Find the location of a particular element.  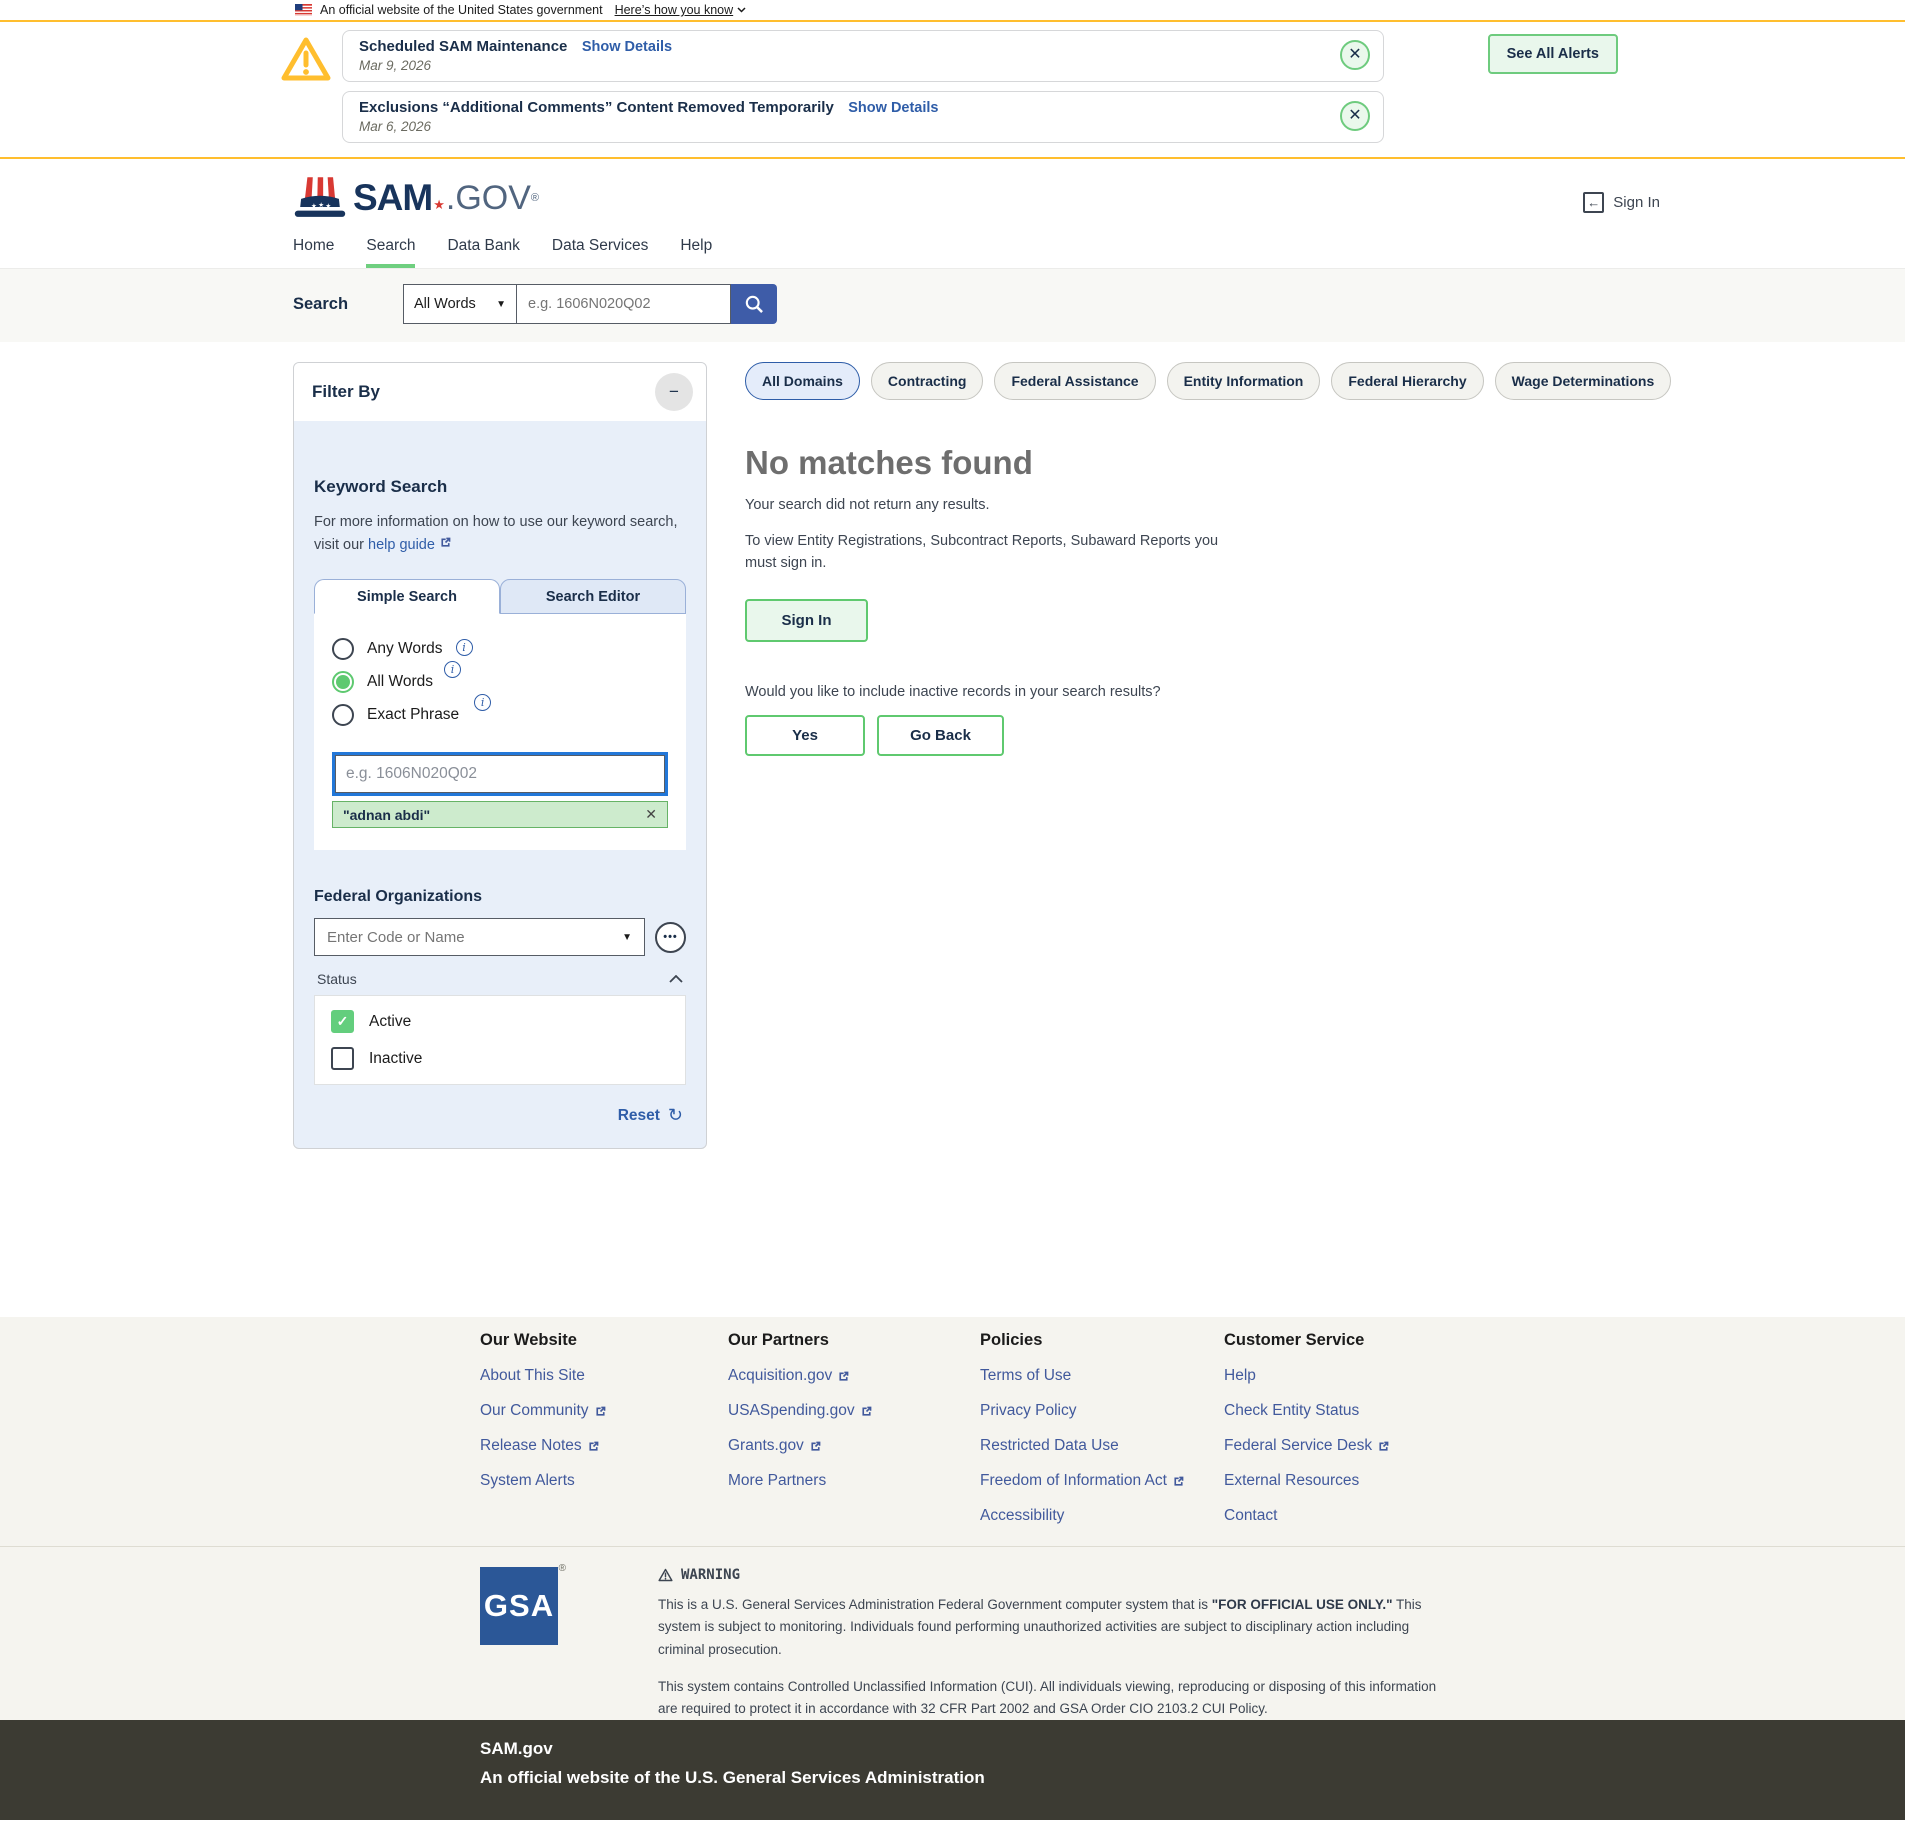

federal-organizations-heading: Federal Organizations is located at coordinates (398, 897).